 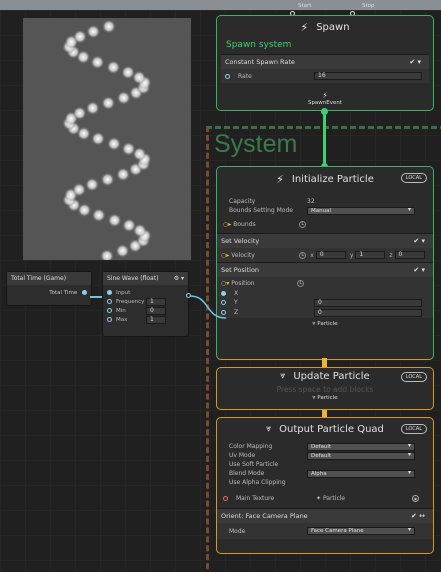 I want to click on constant-spawn-rate-block: Constant Spawn Rate ✔ ▾ Rate 16, so click(x=325, y=68).